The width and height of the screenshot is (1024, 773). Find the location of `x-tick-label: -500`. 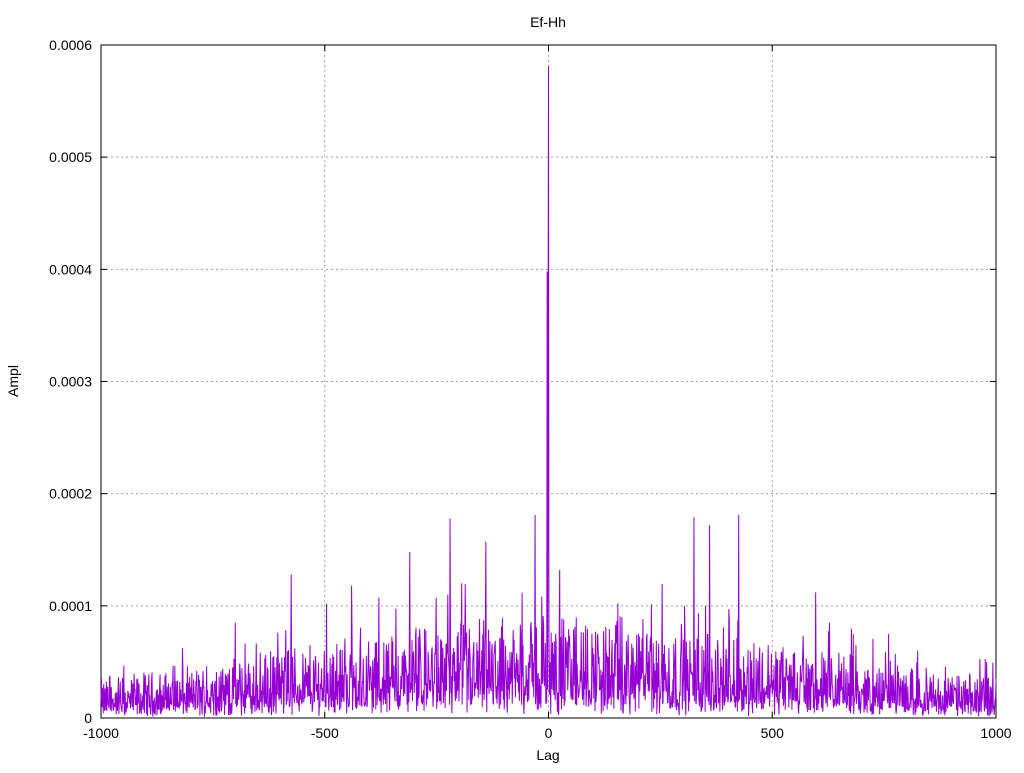

x-tick-label: -500 is located at coordinates (325, 733).